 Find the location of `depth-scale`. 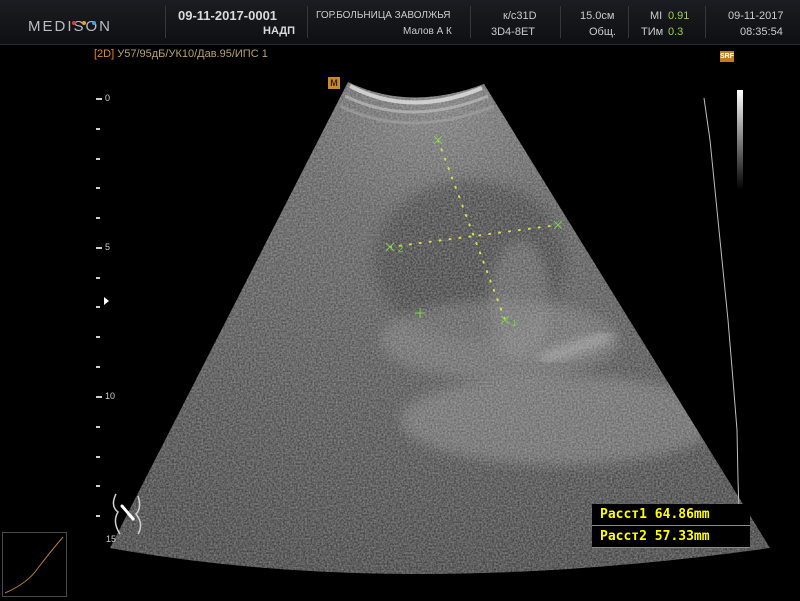

depth-scale is located at coordinates (99, 307).